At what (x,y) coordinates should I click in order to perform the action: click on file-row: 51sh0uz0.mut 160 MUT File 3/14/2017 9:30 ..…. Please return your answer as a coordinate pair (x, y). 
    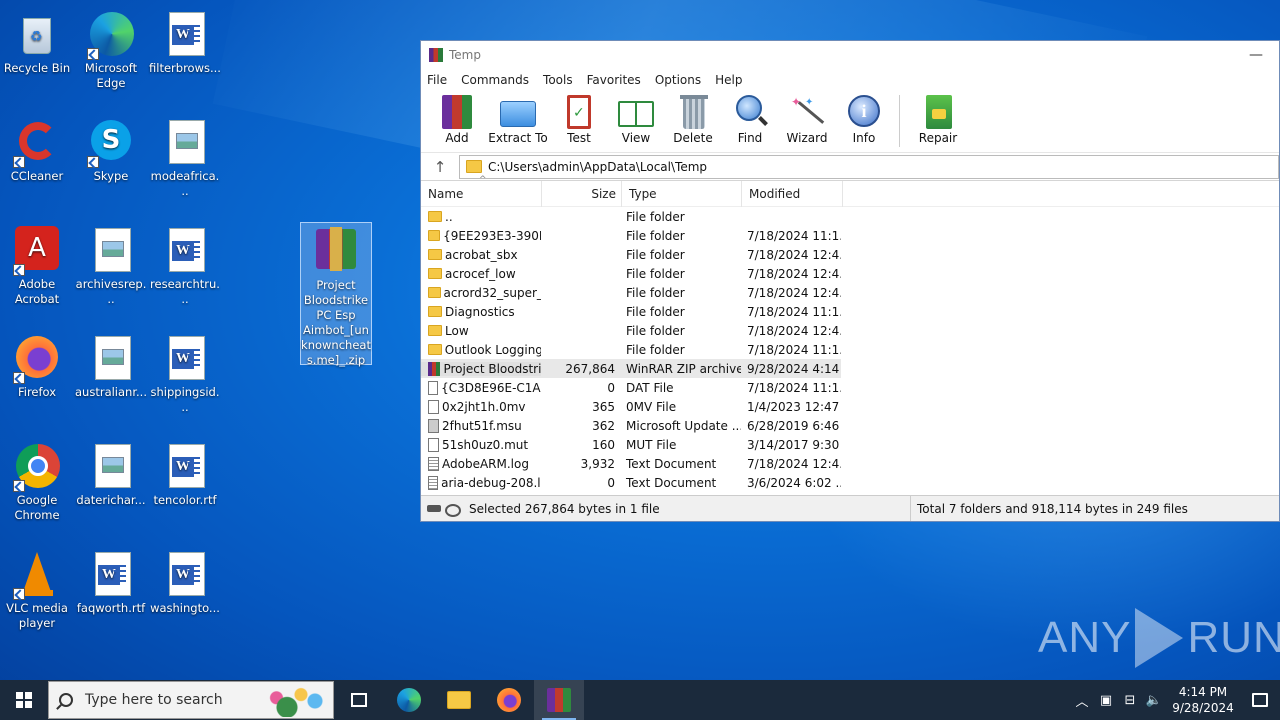
    Looking at the image, I should click on (850, 444).